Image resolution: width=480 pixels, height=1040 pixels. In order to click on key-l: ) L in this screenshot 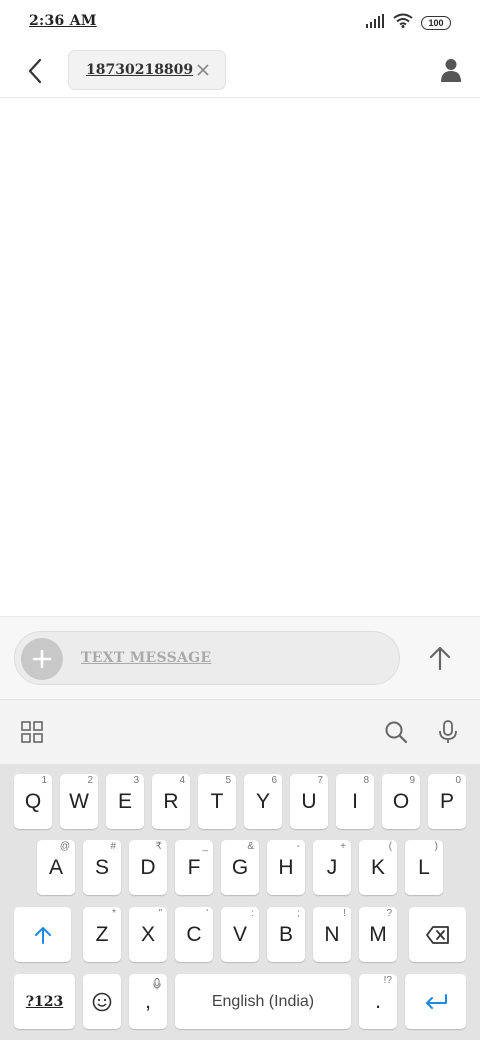, I will do `click(424, 867)`.